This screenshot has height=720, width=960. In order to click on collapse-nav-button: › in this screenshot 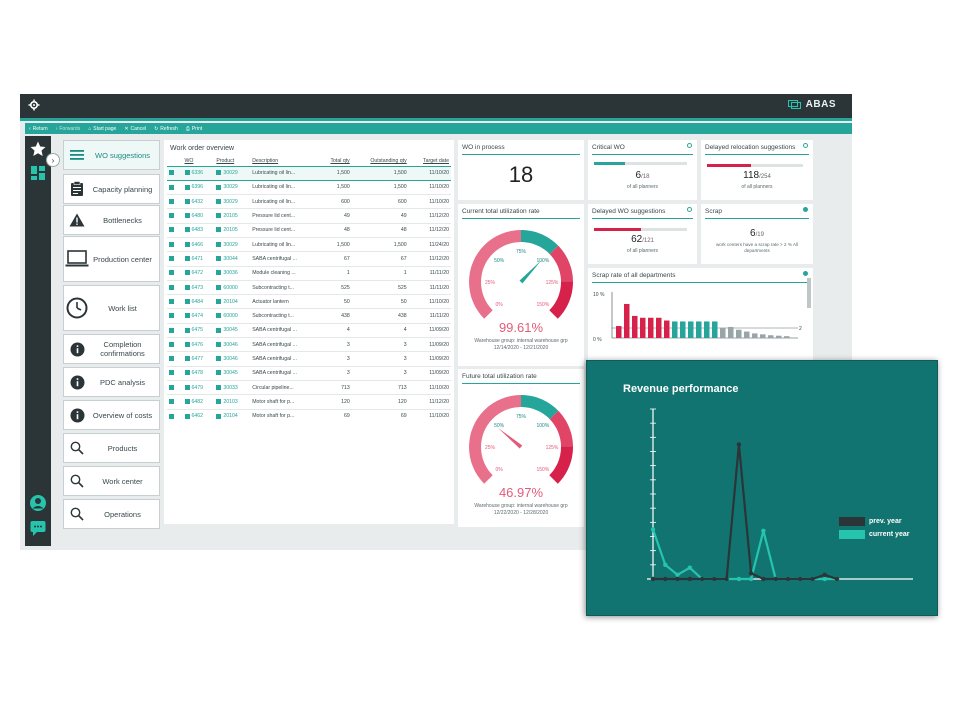, I will do `click(53, 160)`.